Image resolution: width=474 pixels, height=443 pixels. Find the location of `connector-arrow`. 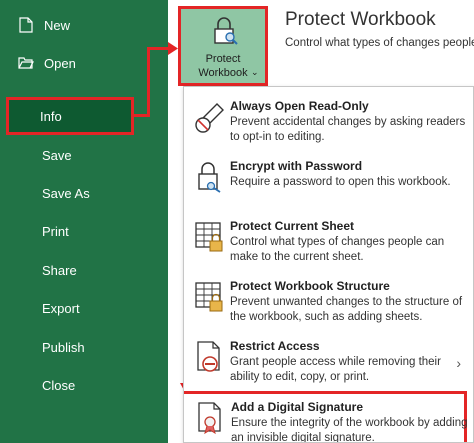

connector-arrow is located at coordinates (148, 82).